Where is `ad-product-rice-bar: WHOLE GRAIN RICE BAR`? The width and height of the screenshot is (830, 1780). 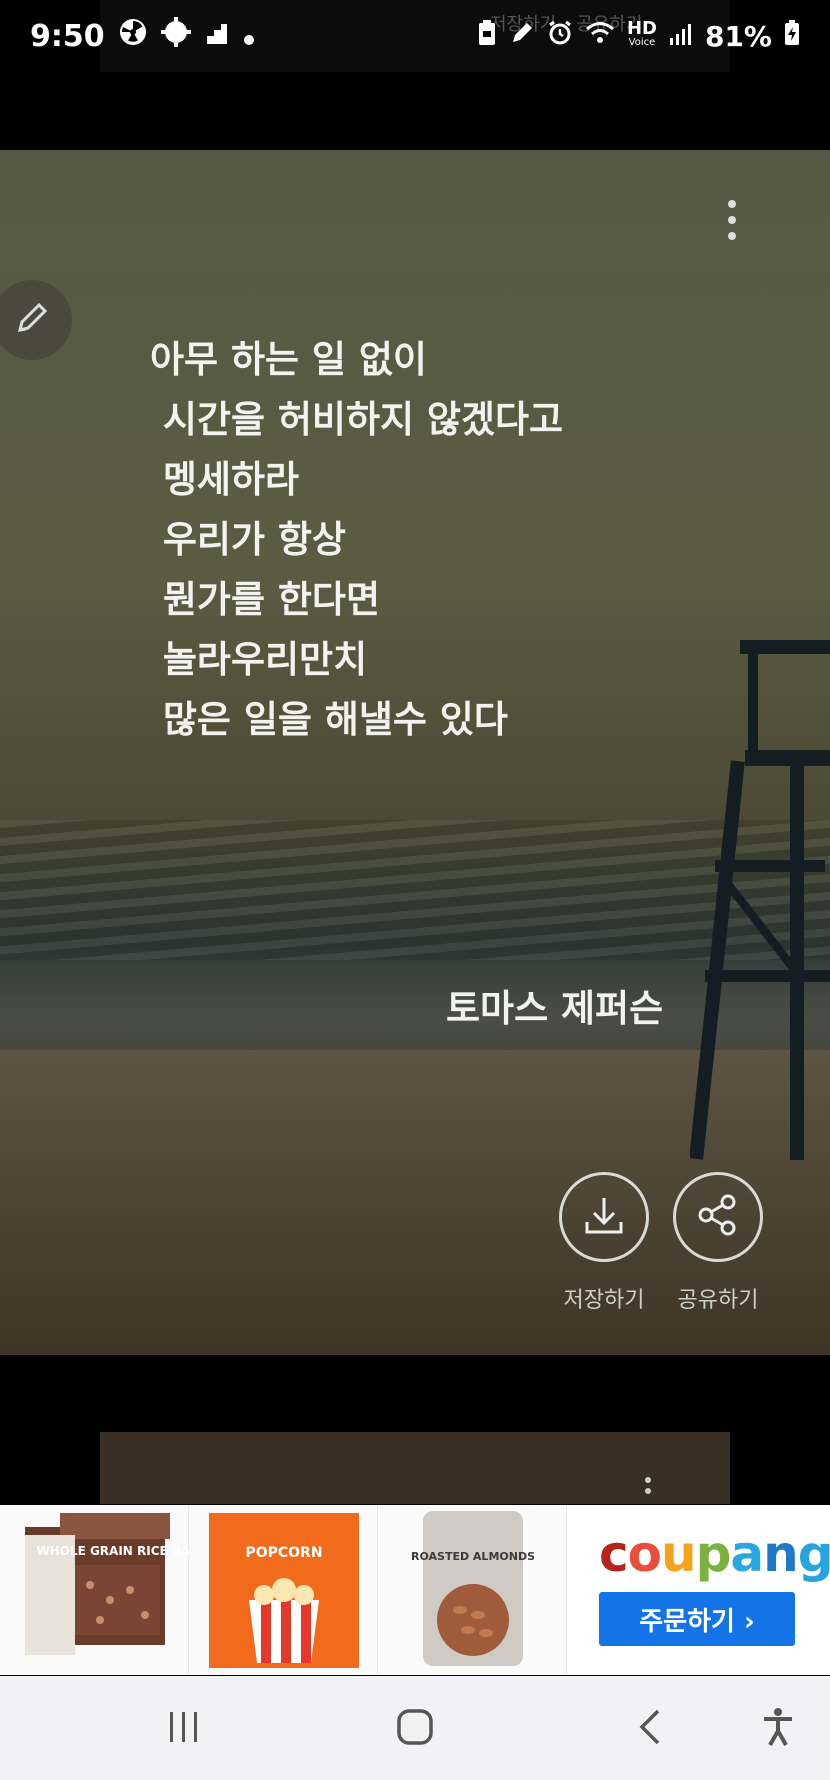 ad-product-rice-bar: WHOLE GRAIN RICE BAR is located at coordinates (100, 1590).